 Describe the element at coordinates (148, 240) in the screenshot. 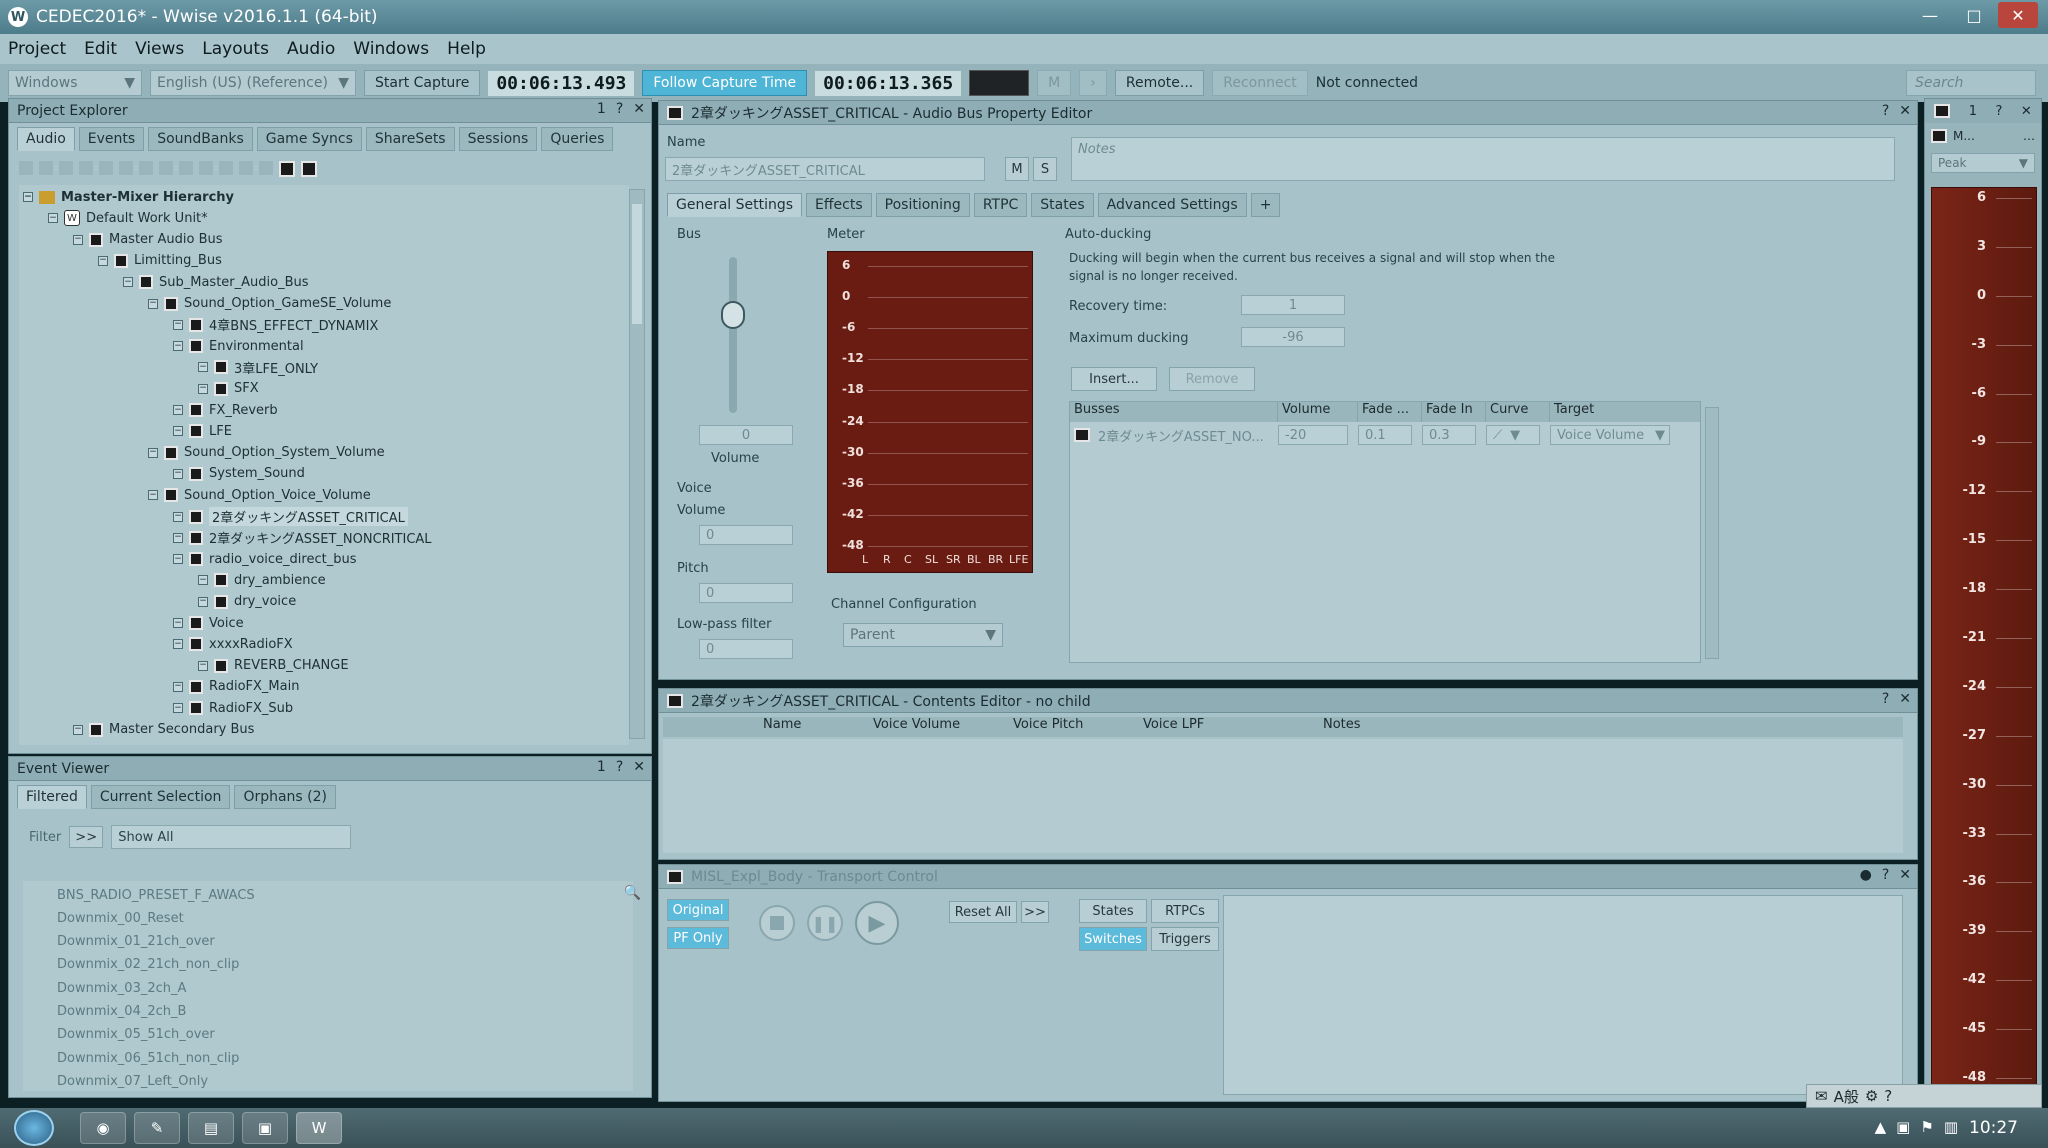

I see `tree-item: − Master Audio Bus` at that location.